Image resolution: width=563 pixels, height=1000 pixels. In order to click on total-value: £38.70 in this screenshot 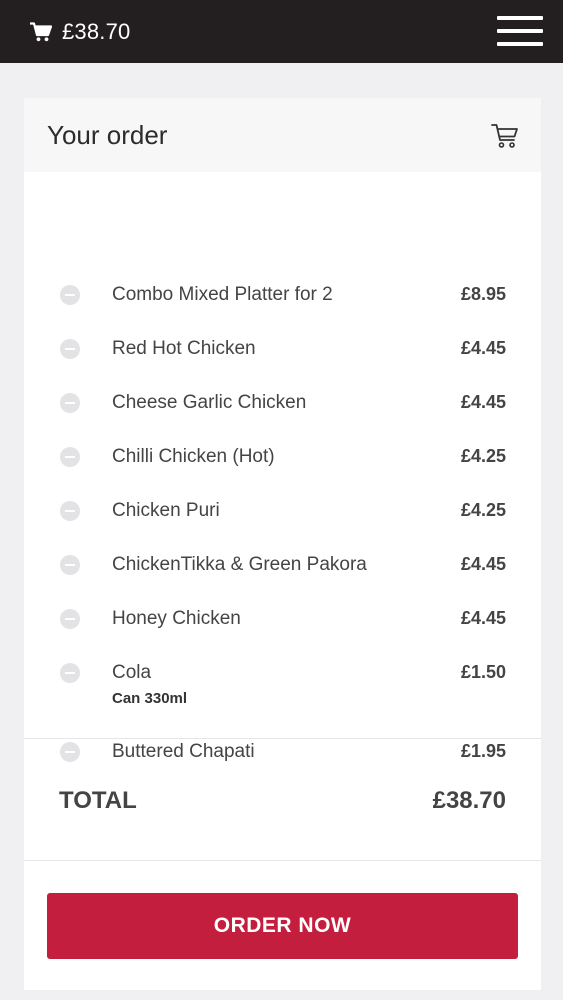, I will do `click(469, 800)`.